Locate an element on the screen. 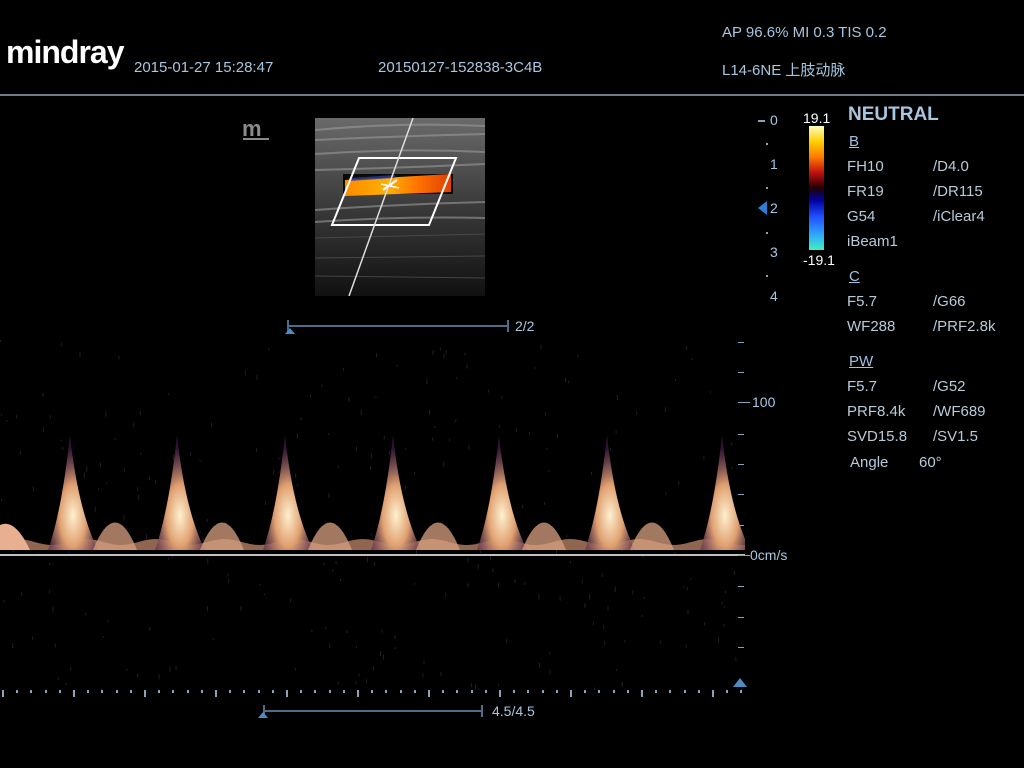  cine-bar-bottom is located at coordinates (373, 711).